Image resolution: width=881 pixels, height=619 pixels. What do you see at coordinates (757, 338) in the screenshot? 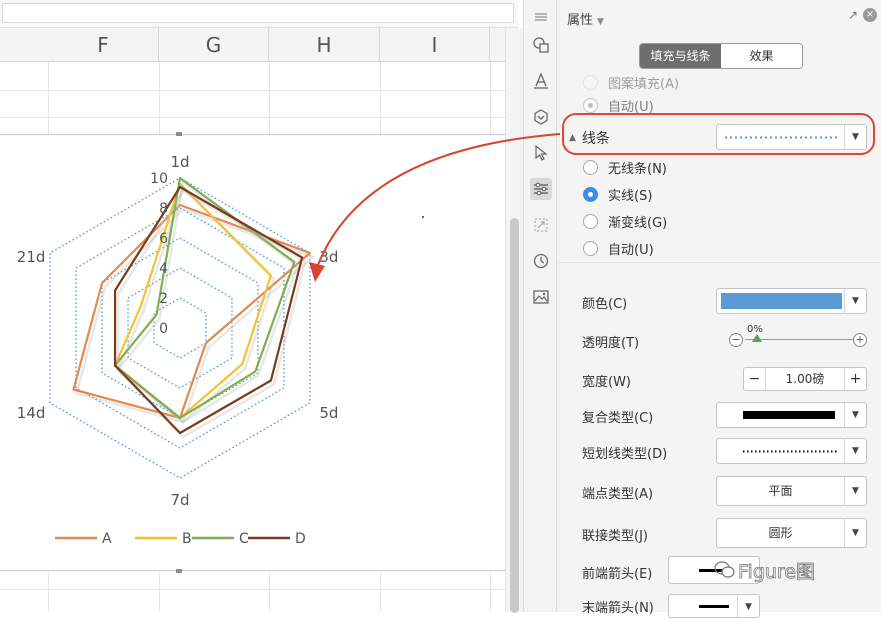
I see `transparency-slider-thumb` at bounding box center [757, 338].